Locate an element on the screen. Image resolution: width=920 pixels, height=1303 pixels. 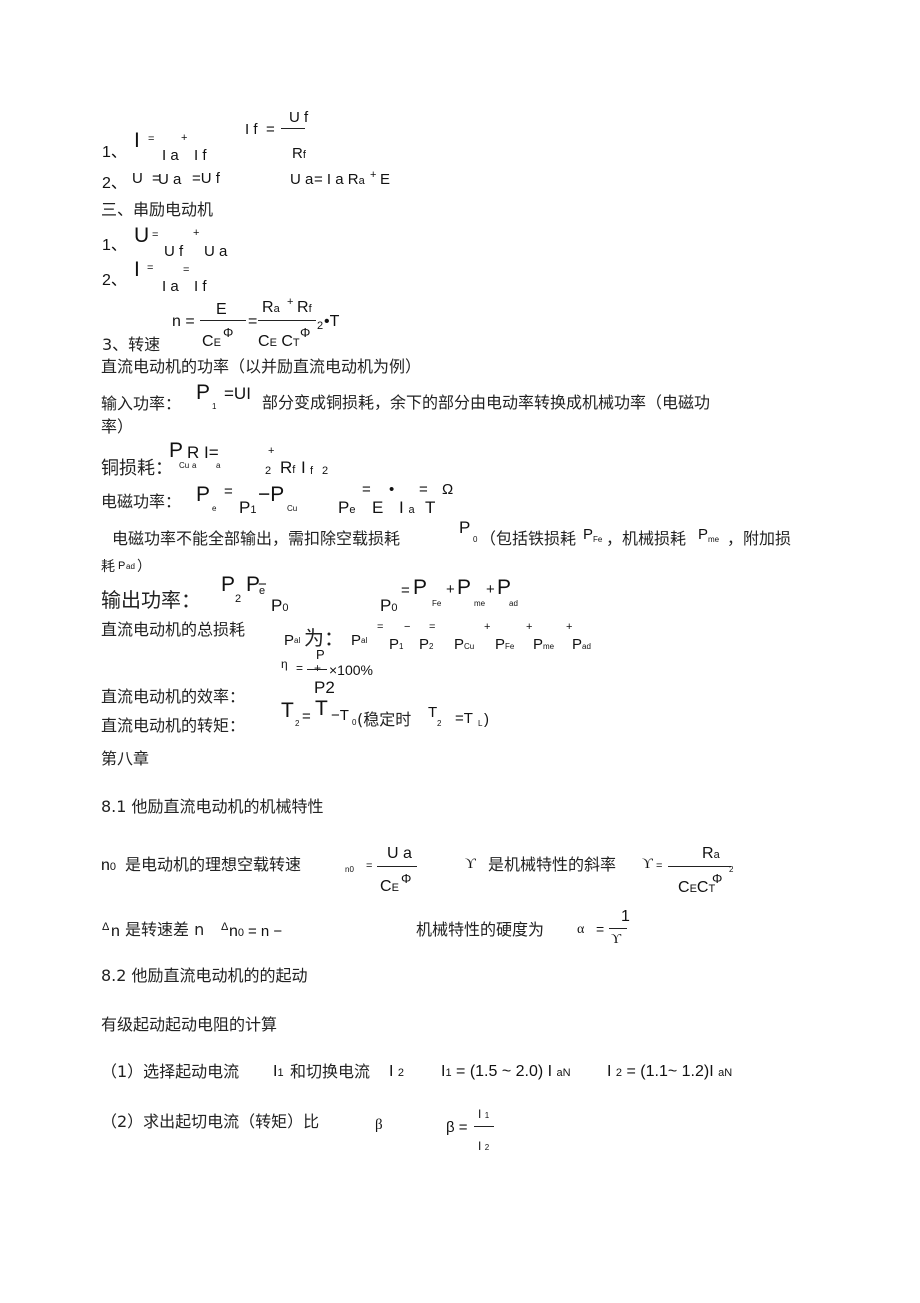
math-symbol: Rf is located at coordinates (287, 467).